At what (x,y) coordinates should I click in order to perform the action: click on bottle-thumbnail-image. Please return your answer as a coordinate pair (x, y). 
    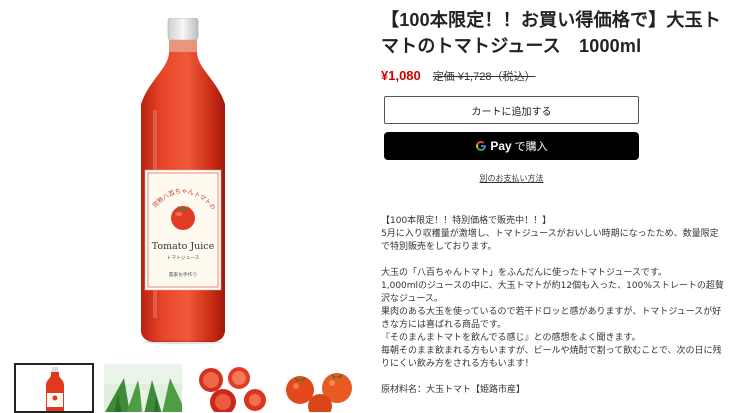
    Looking at the image, I should click on (54, 388).